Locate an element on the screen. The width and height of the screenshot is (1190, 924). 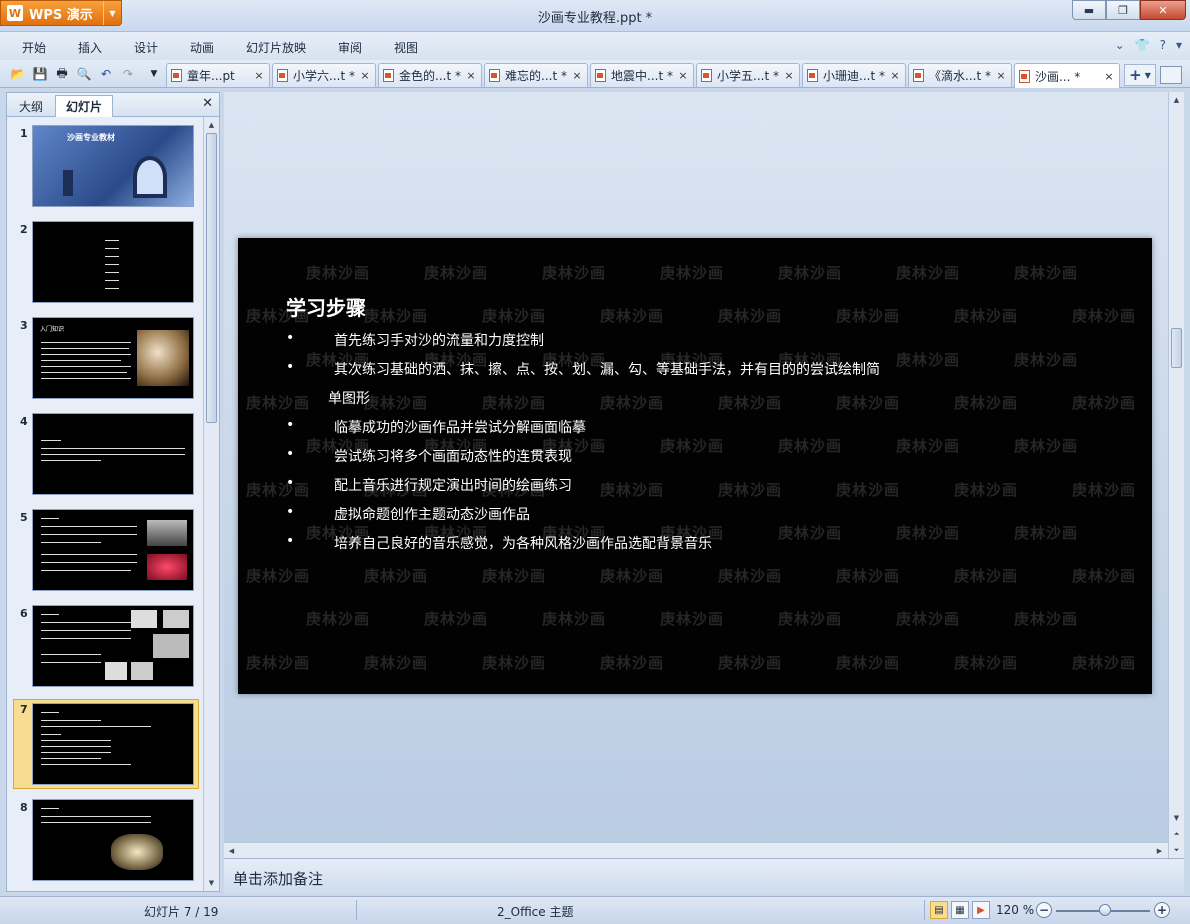
scroll-right-icon: ▶ is located at coordinates (1159, 851).